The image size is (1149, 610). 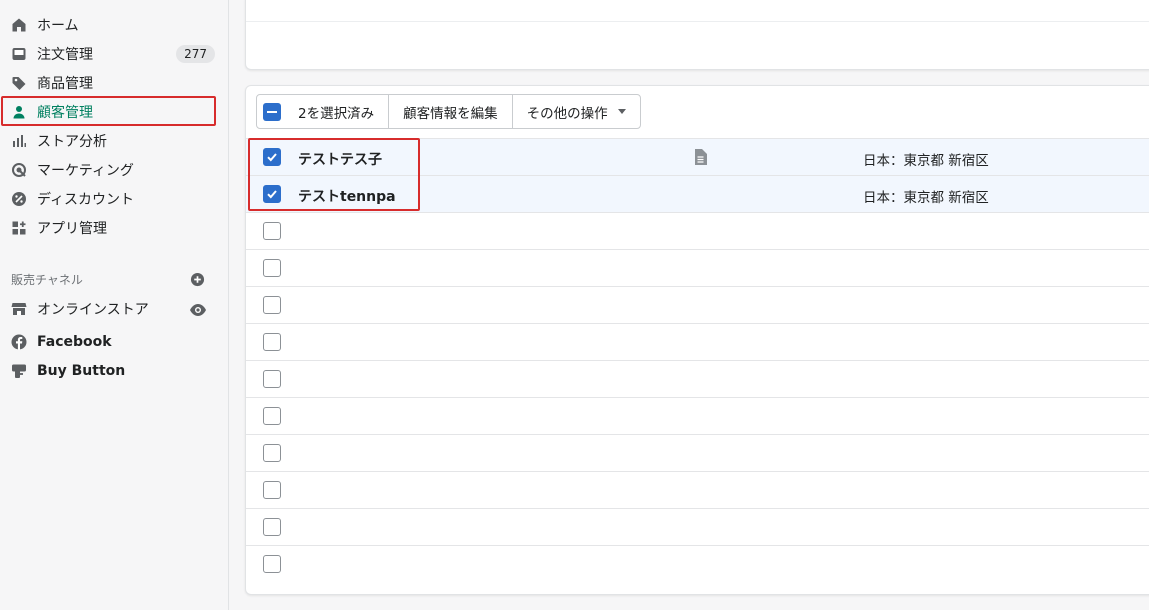 I want to click on nav-buy-button: Buy Button, so click(x=114, y=370).